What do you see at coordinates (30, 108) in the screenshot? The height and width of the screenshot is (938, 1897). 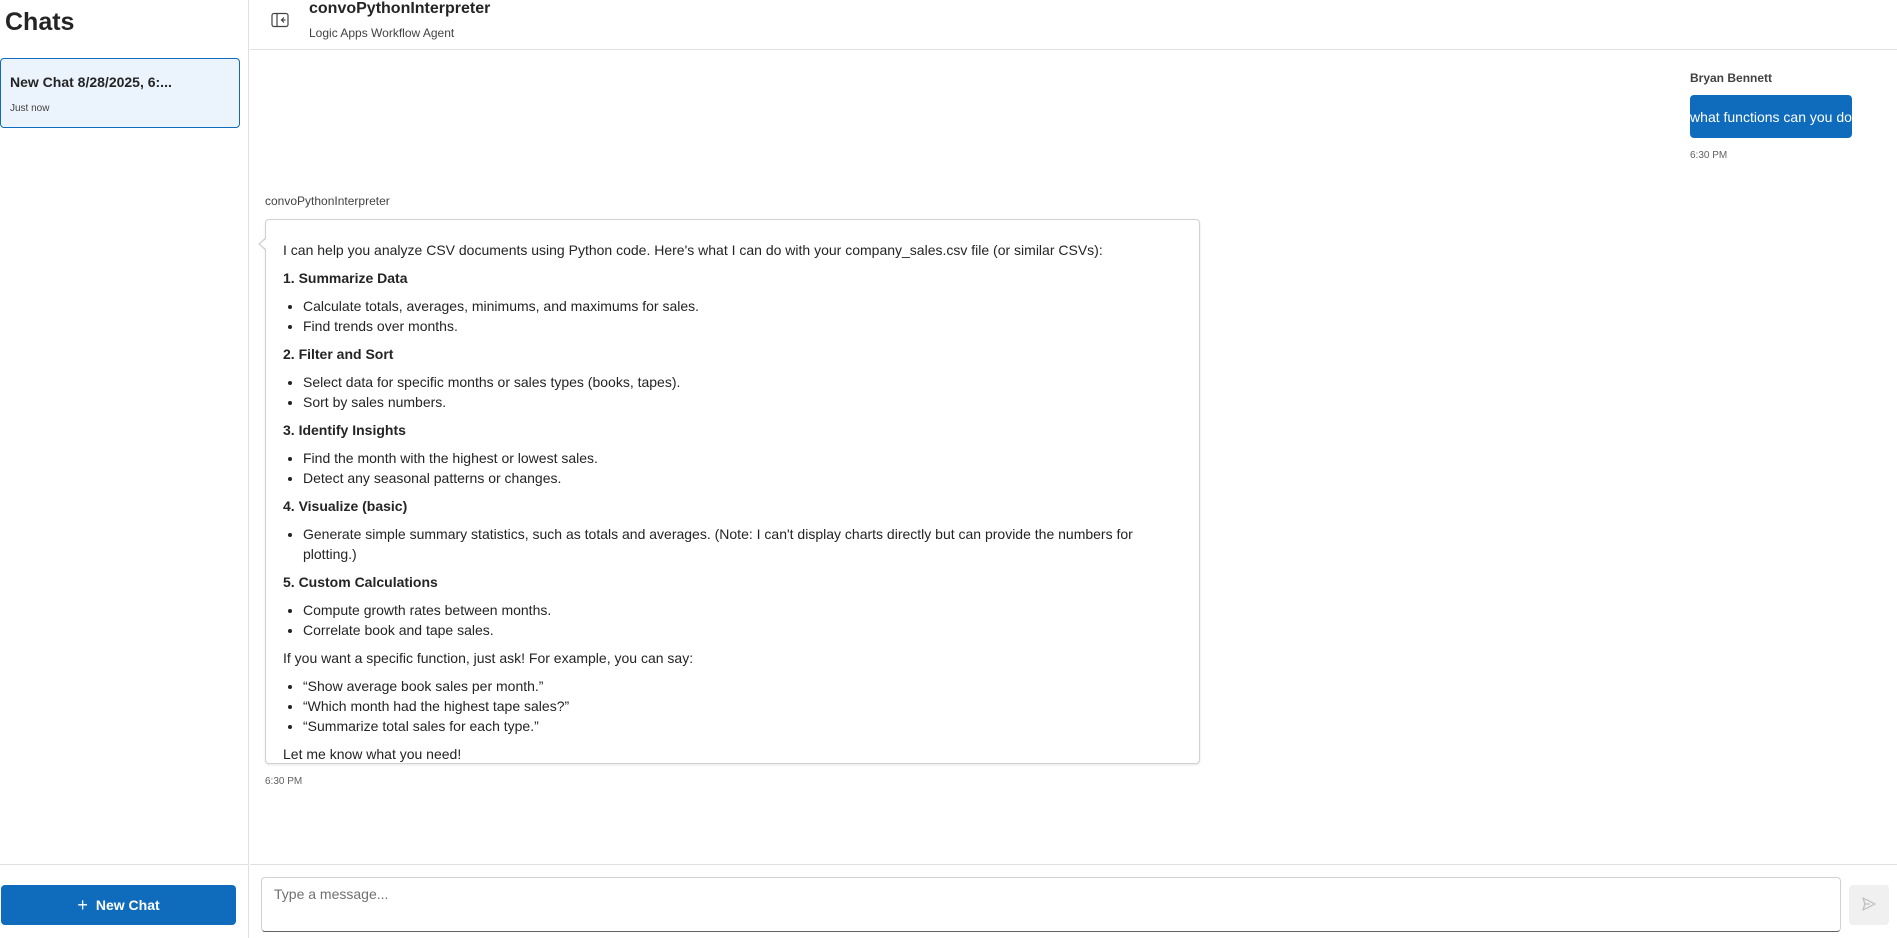 I see `chat-item-time: Just now` at bounding box center [30, 108].